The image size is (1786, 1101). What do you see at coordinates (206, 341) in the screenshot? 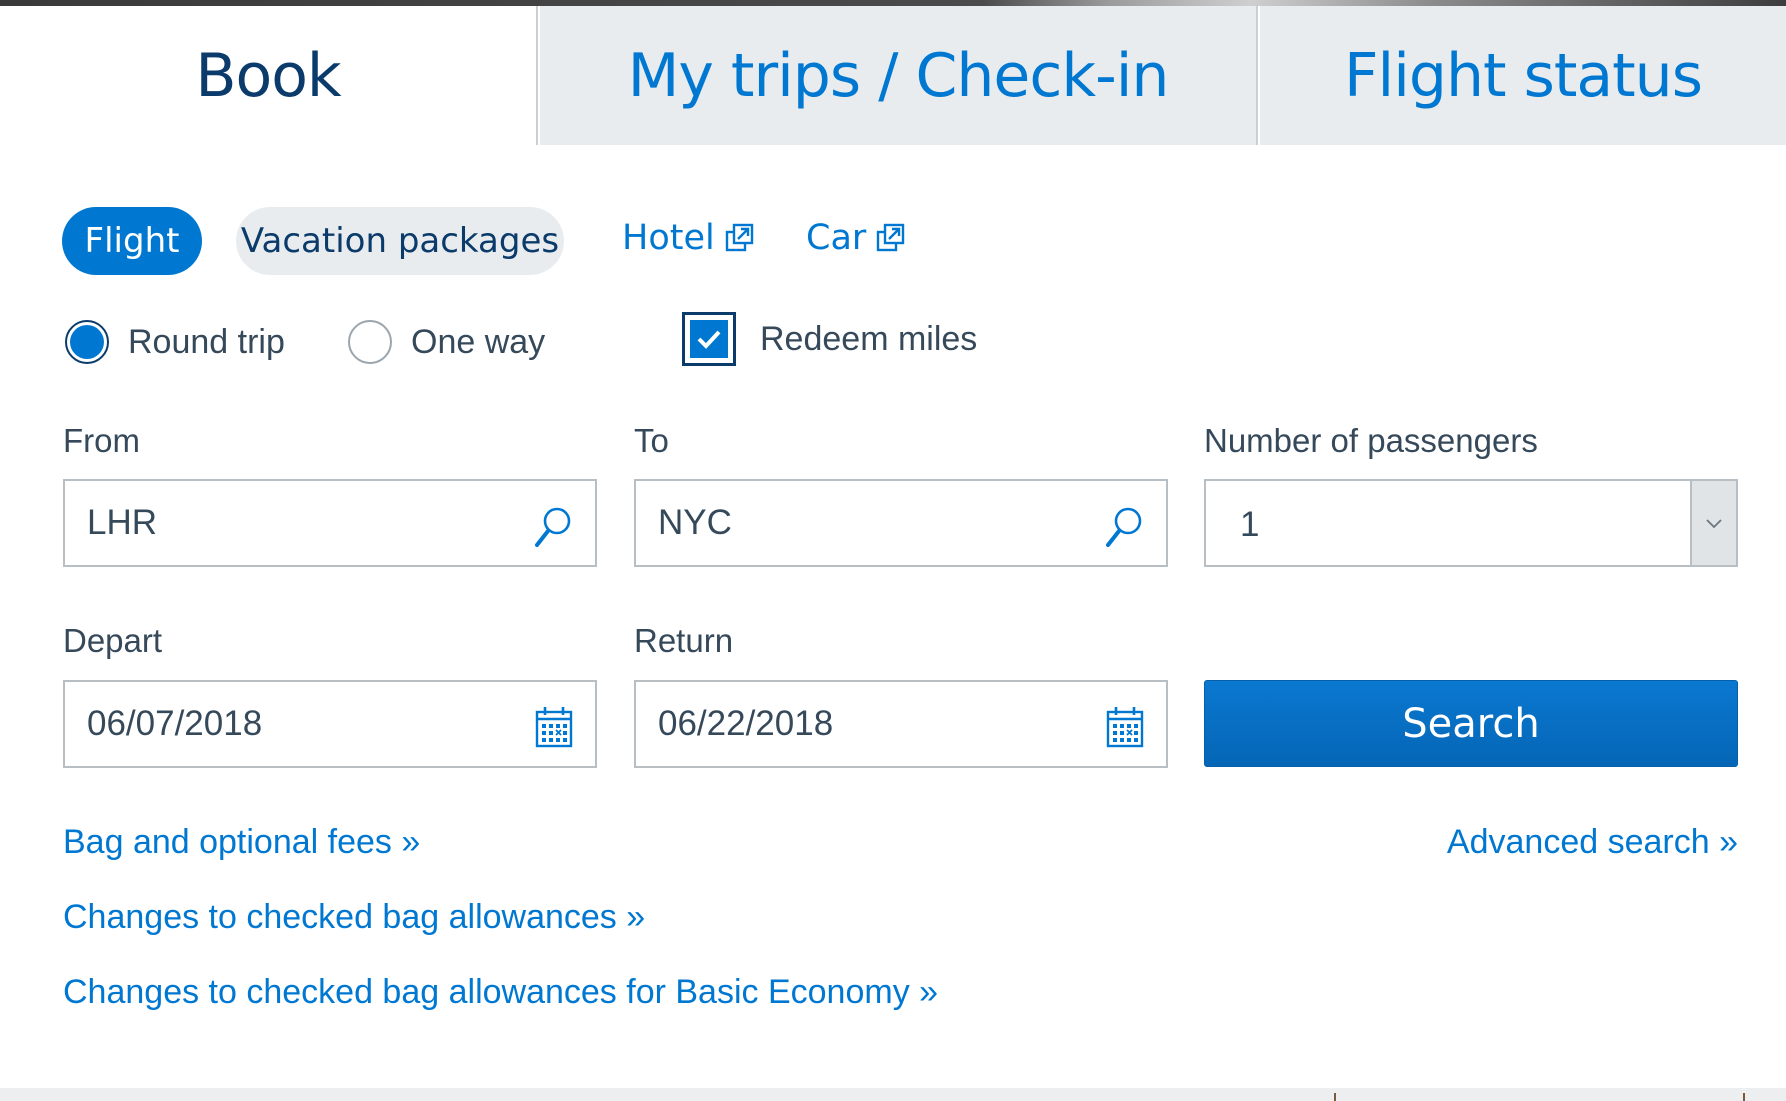
I see `round-trip-label: Round trip` at bounding box center [206, 341].